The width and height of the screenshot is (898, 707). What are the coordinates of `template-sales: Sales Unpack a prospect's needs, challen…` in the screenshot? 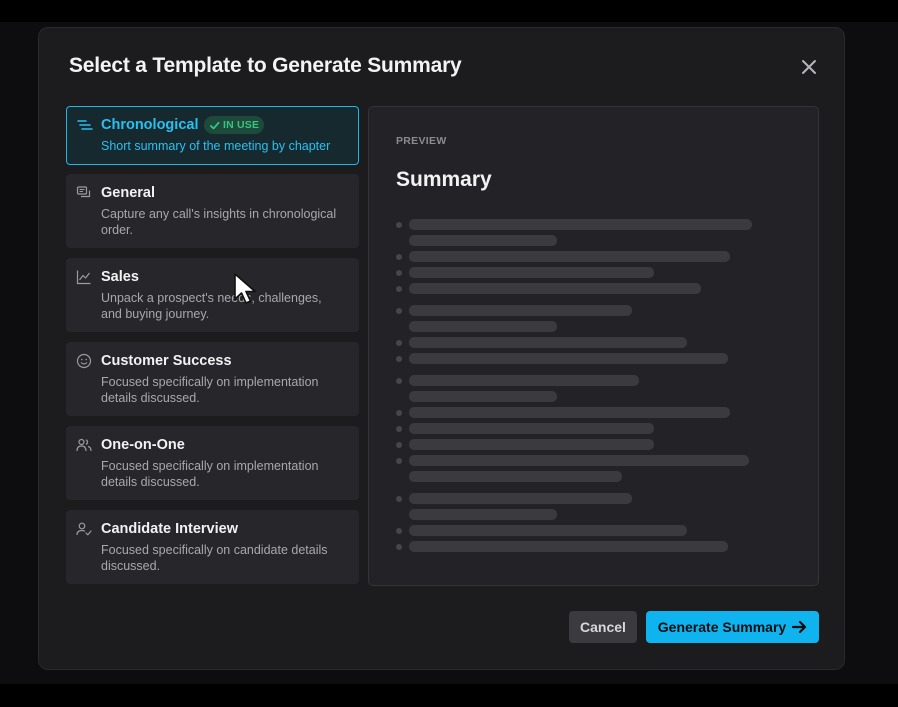 It's located at (212, 295).